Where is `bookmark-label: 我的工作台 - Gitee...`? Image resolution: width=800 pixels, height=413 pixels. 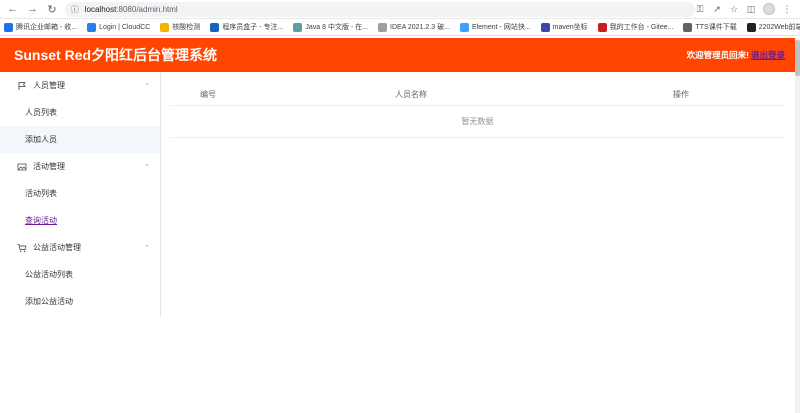
bookmark-label: 我的工作台 - Gitee... is located at coordinates (641, 27).